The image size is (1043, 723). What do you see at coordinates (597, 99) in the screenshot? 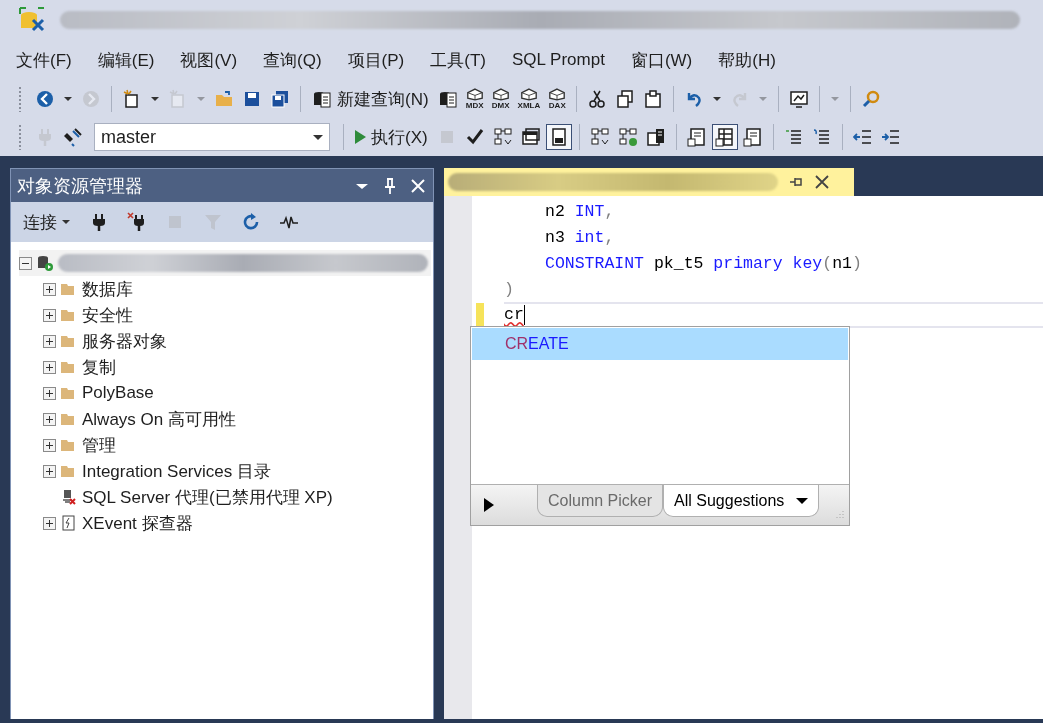
I see `scissors-icon` at bounding box center [597, 99].